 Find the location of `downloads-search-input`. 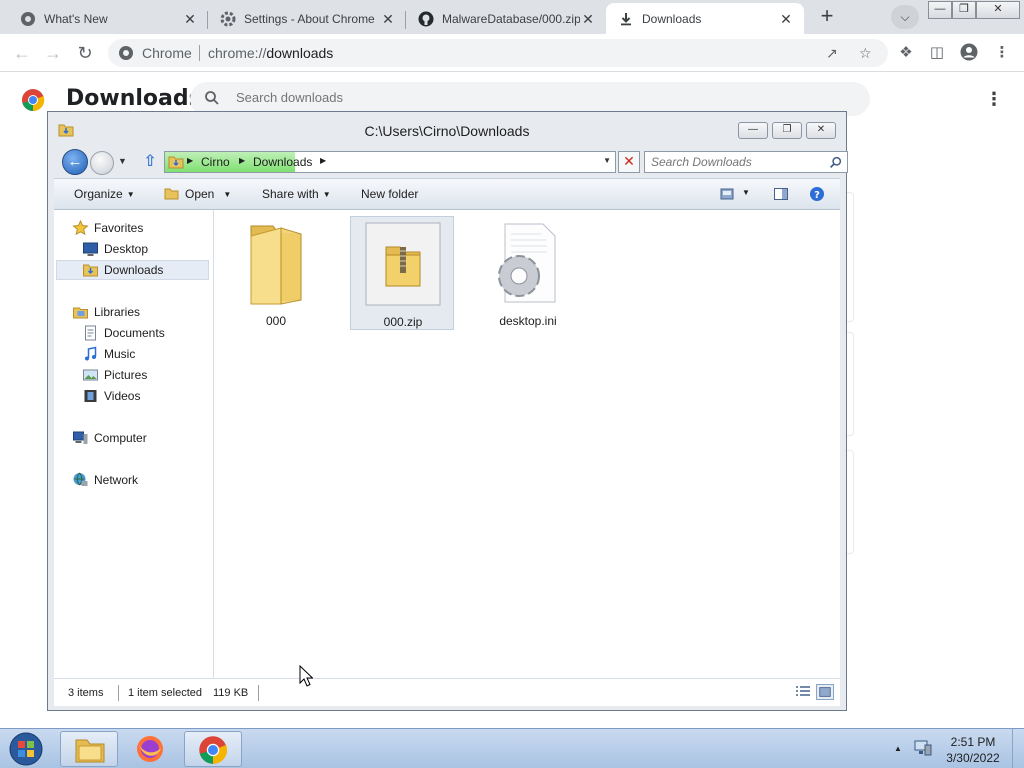

downloads-search-input is located at coordinates (486, 97).